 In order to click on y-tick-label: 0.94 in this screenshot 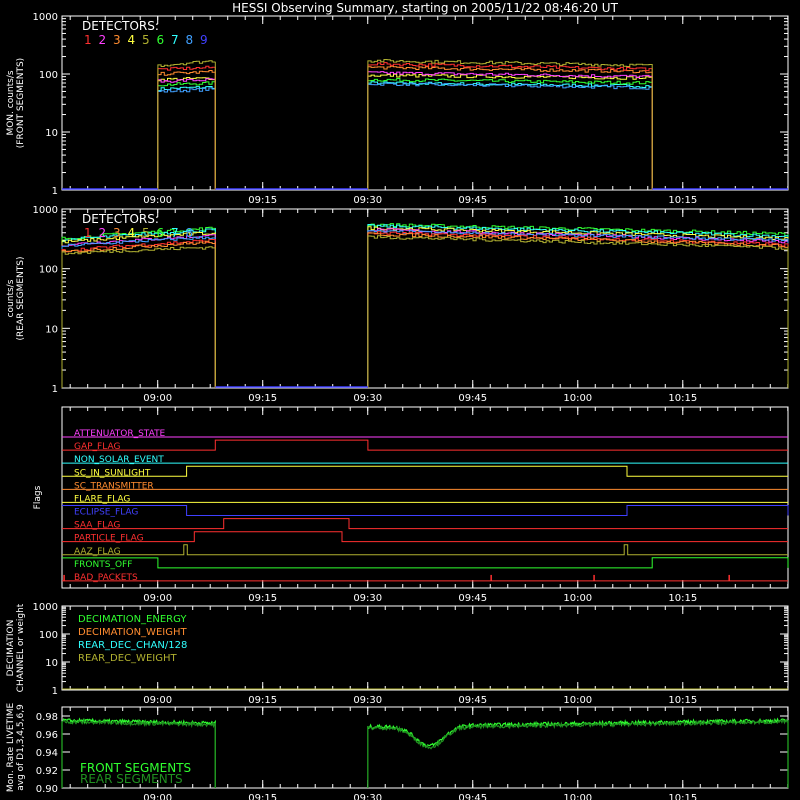, I will do `click(47, 753)`.